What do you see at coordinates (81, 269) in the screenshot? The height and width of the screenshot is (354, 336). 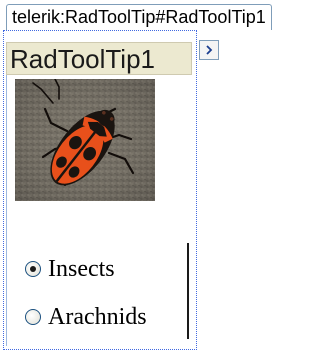 I see `radio-label-insects: Insects` at bounding box center [81, 269].